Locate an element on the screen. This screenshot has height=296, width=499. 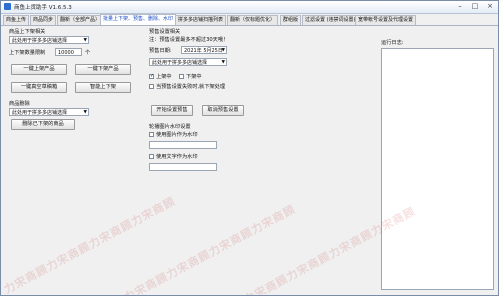
qty-unit-label: 个 is located at coordinates (88, 53).